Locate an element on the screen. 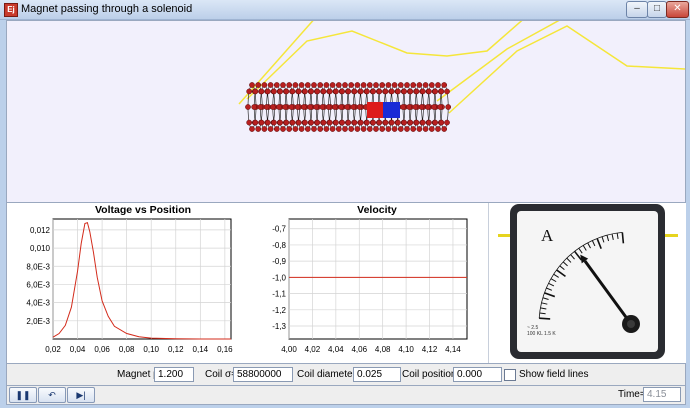 The width and height of the screenshot is (690, 408). meter-left-marker is located at coordinates (504, 235).